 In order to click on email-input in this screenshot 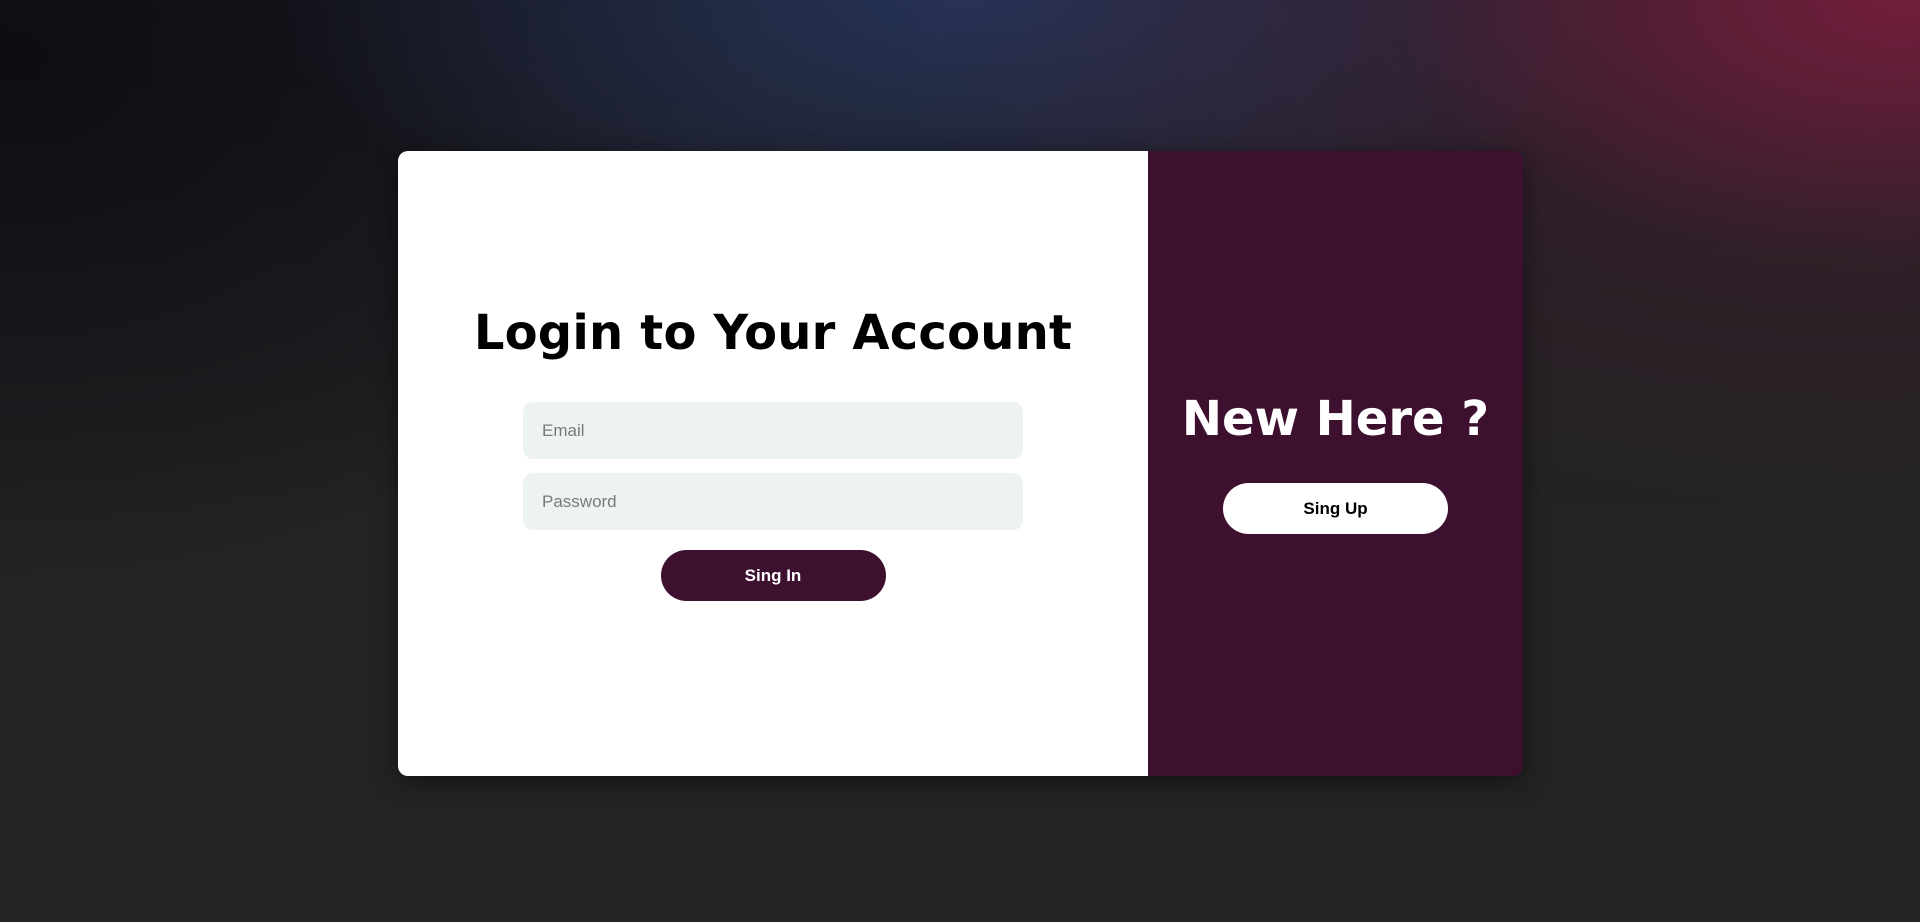, I will do `click(773, 430)`.